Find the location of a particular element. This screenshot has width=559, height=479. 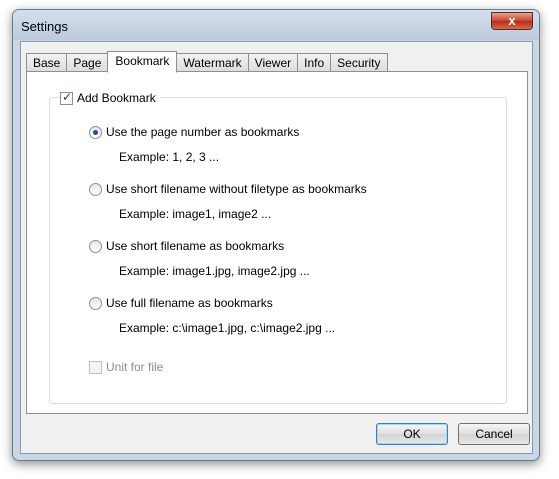

tab-viewer: Viewer is located at coordinates (273, 62).